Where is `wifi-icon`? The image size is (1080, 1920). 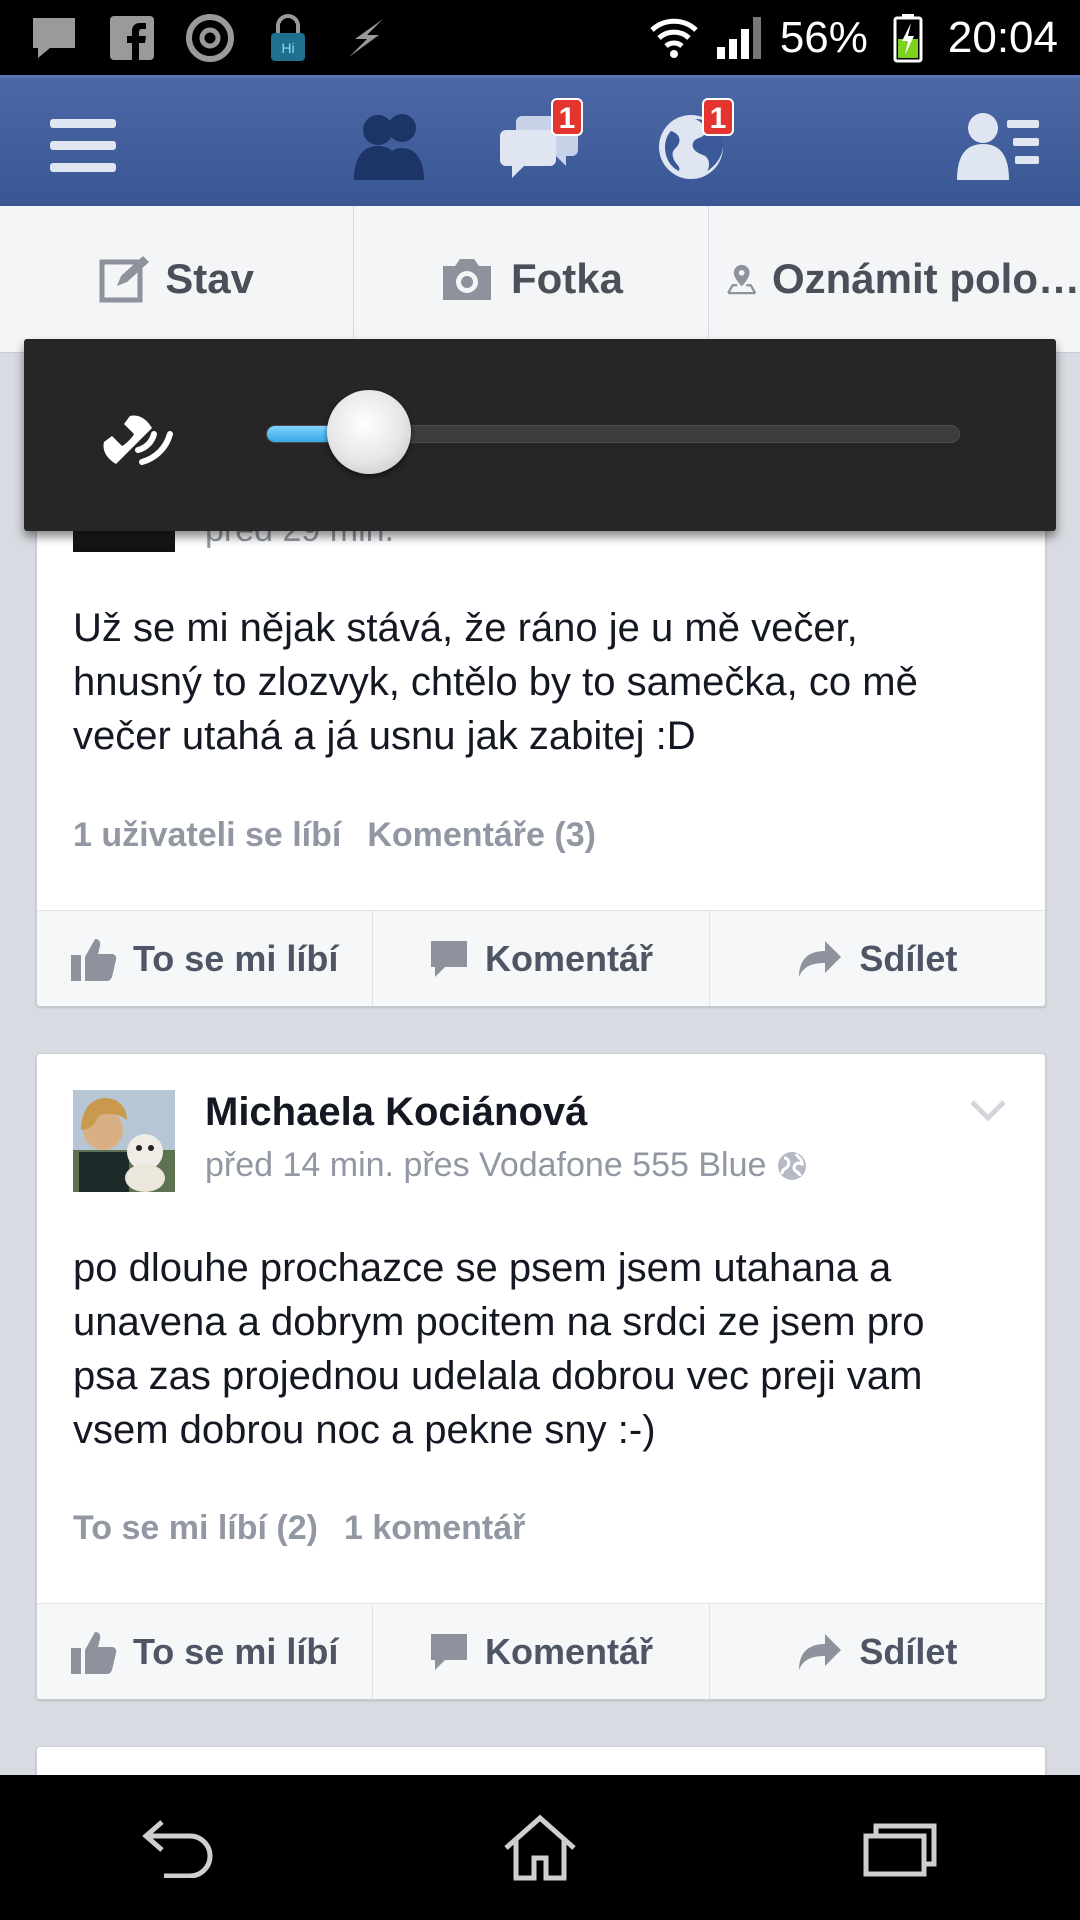
wifi-icon is located at coordinates (674, 38).